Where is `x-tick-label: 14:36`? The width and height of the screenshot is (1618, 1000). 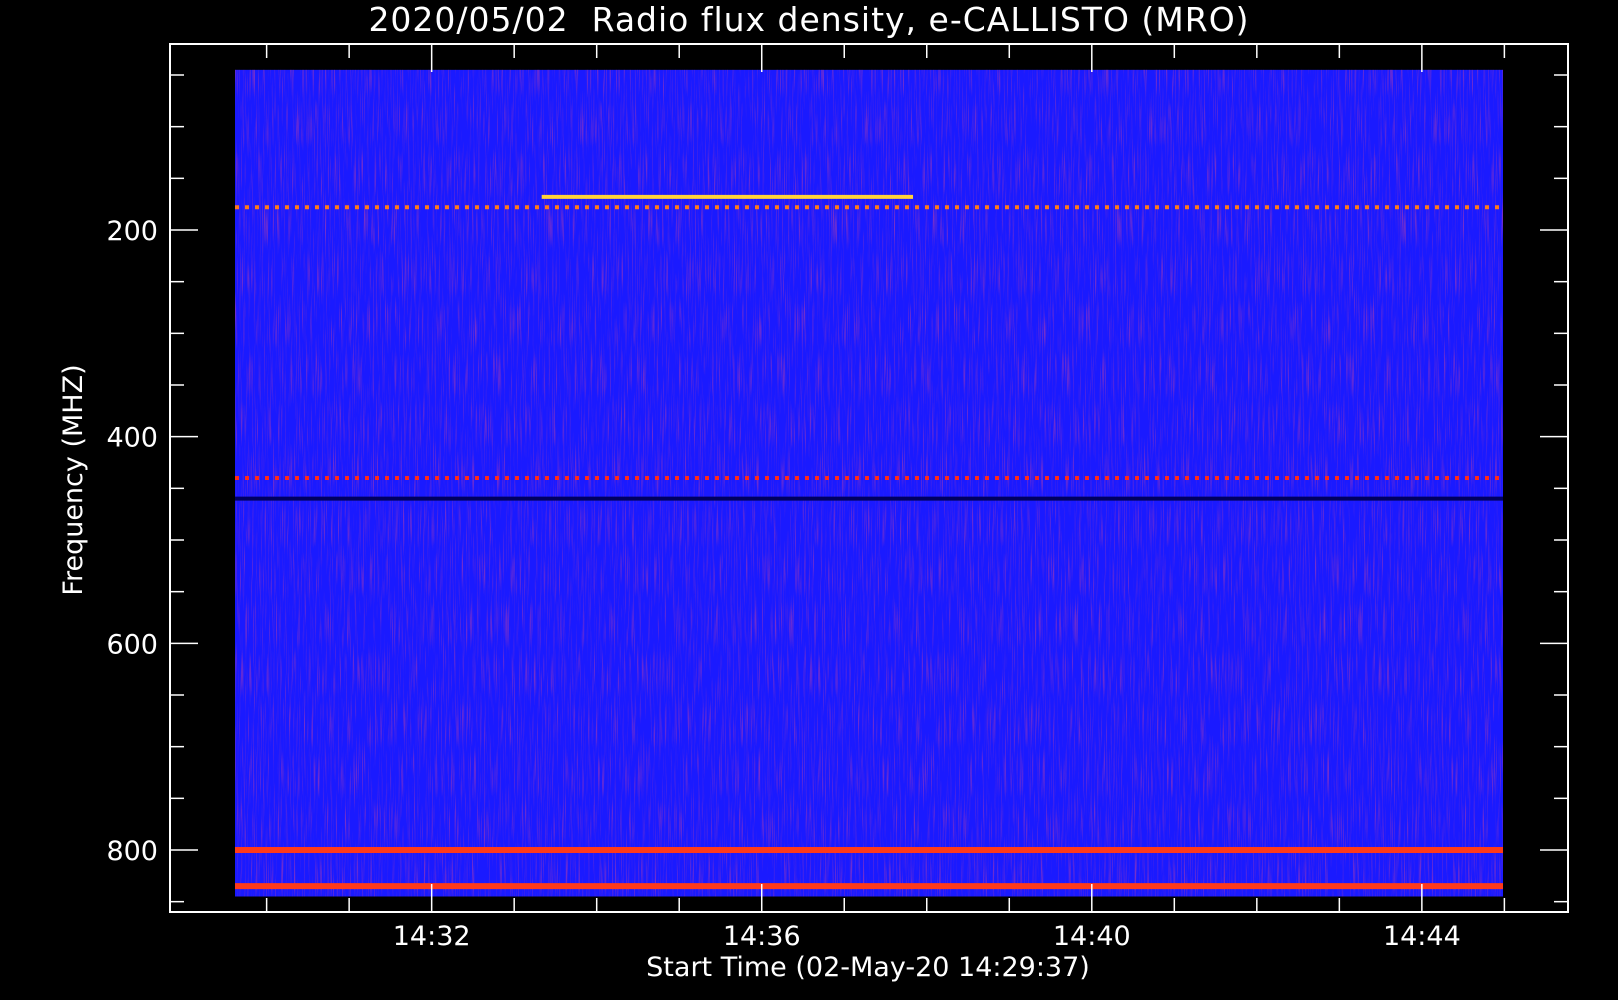 x-tick-label: 14:36 is located at coordinates (762, 936).